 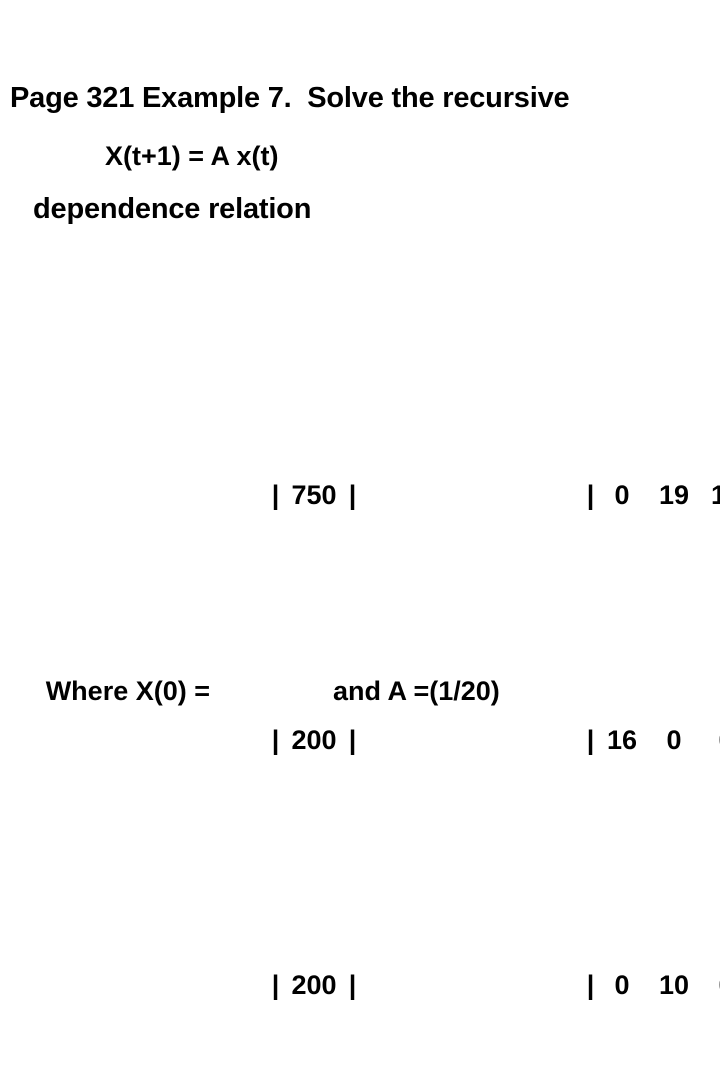 I want to click on matrix-cell: 12, so click(x=715, y=495).